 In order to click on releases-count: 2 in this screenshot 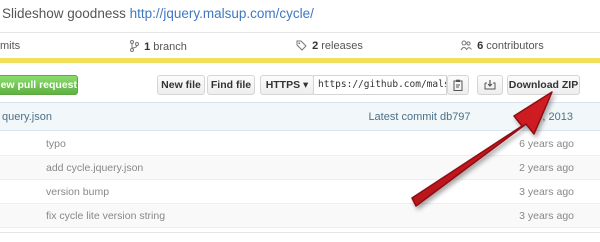, I will do `click(315, 46)`.